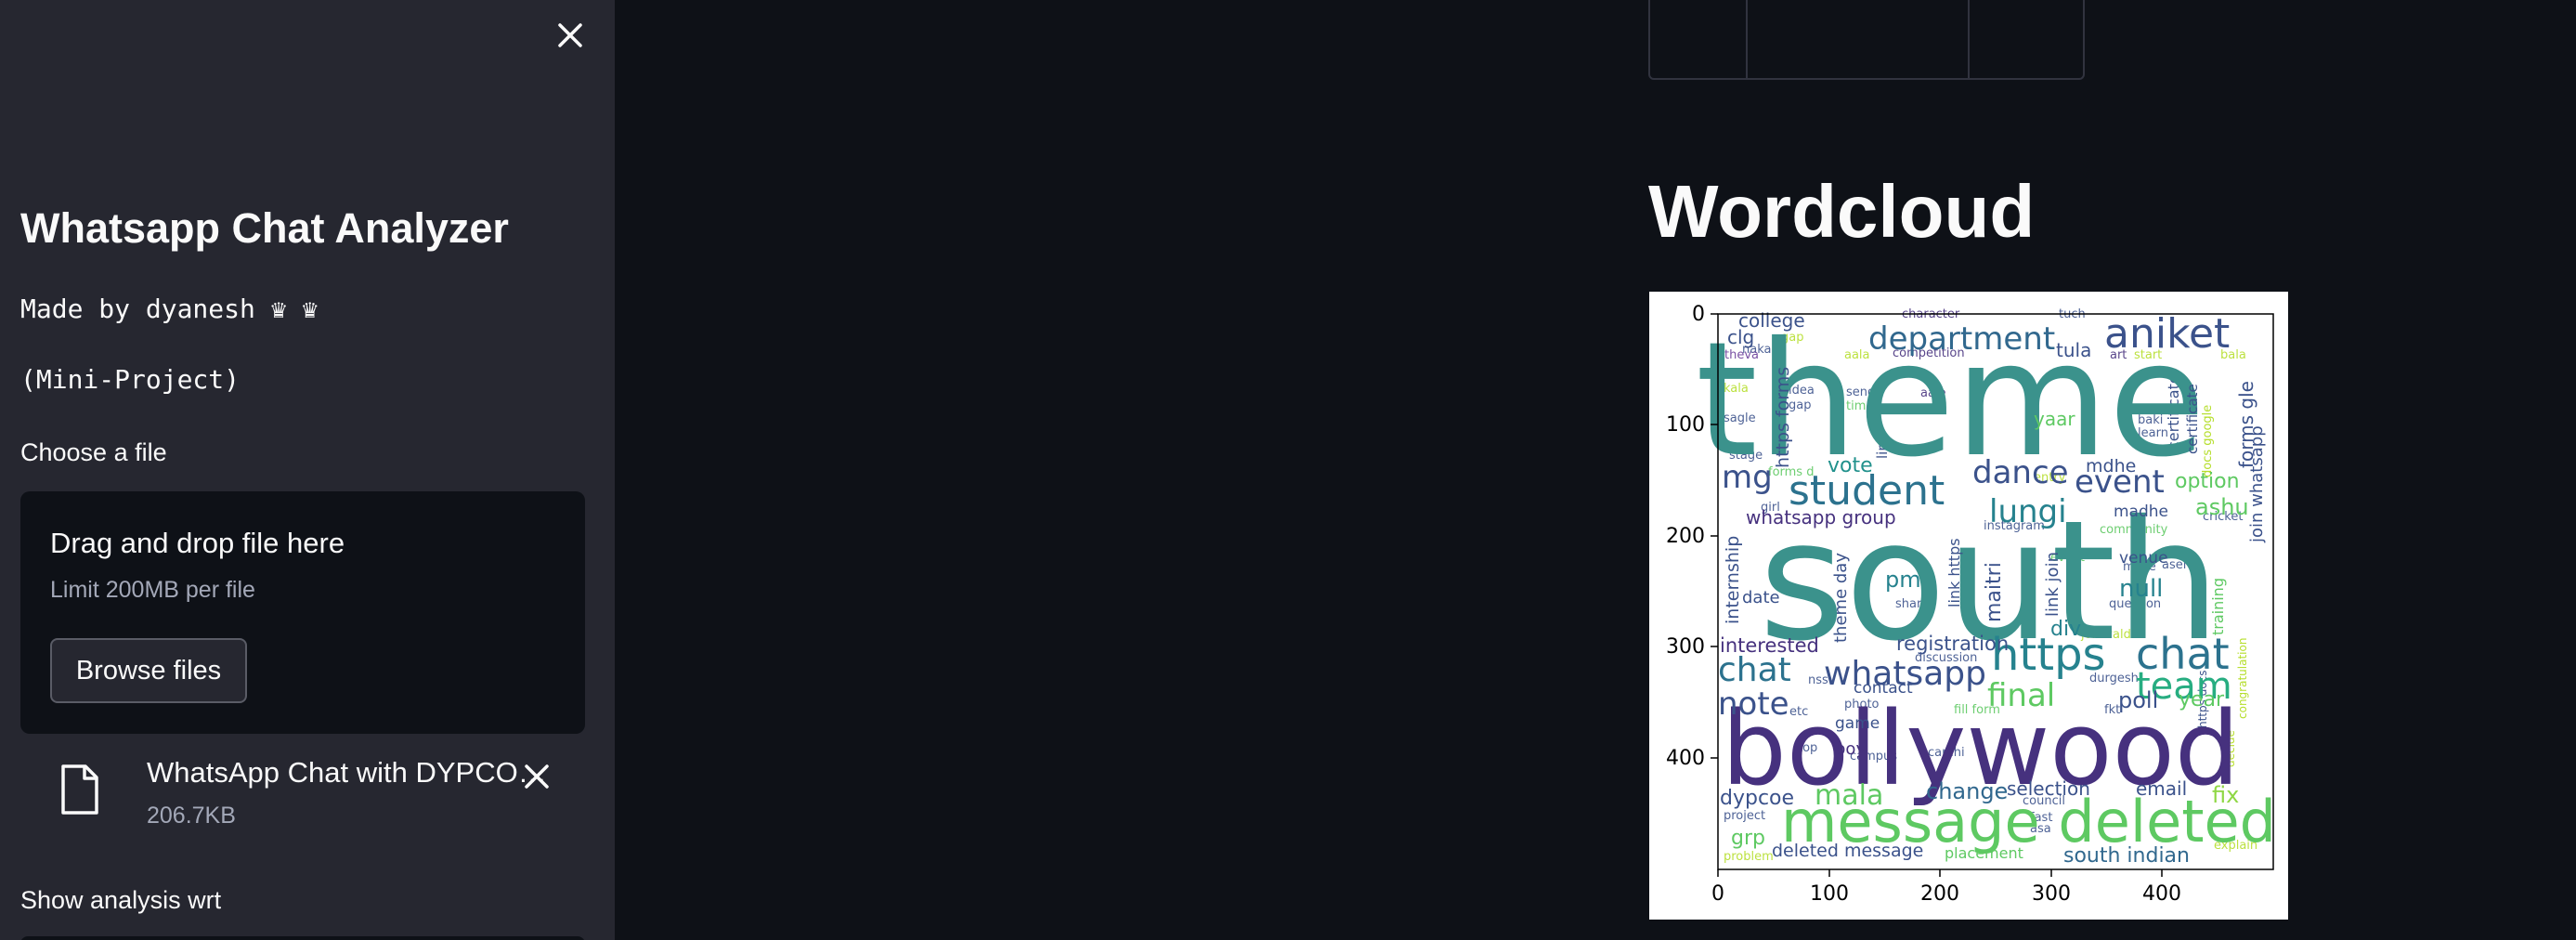 Image resolution: width=2576 pixels, height=940 pixels. I want to click on word-whatsapp-group: whatsapp group, so click(1821, 517).